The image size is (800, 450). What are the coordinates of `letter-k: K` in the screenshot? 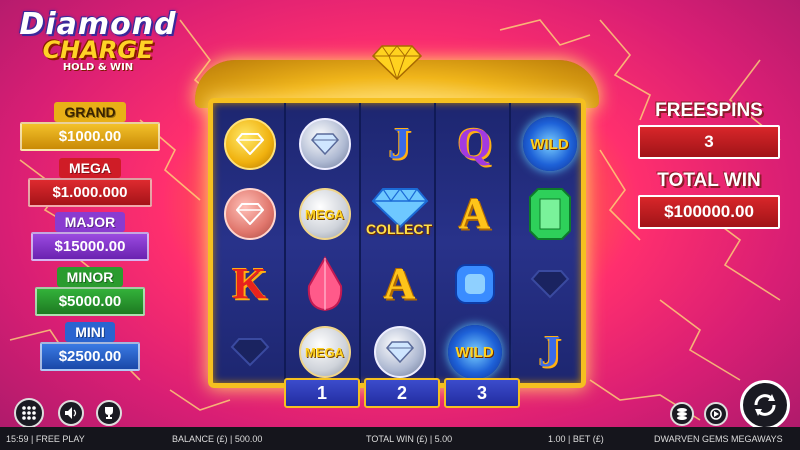 It's located at (249, 283).